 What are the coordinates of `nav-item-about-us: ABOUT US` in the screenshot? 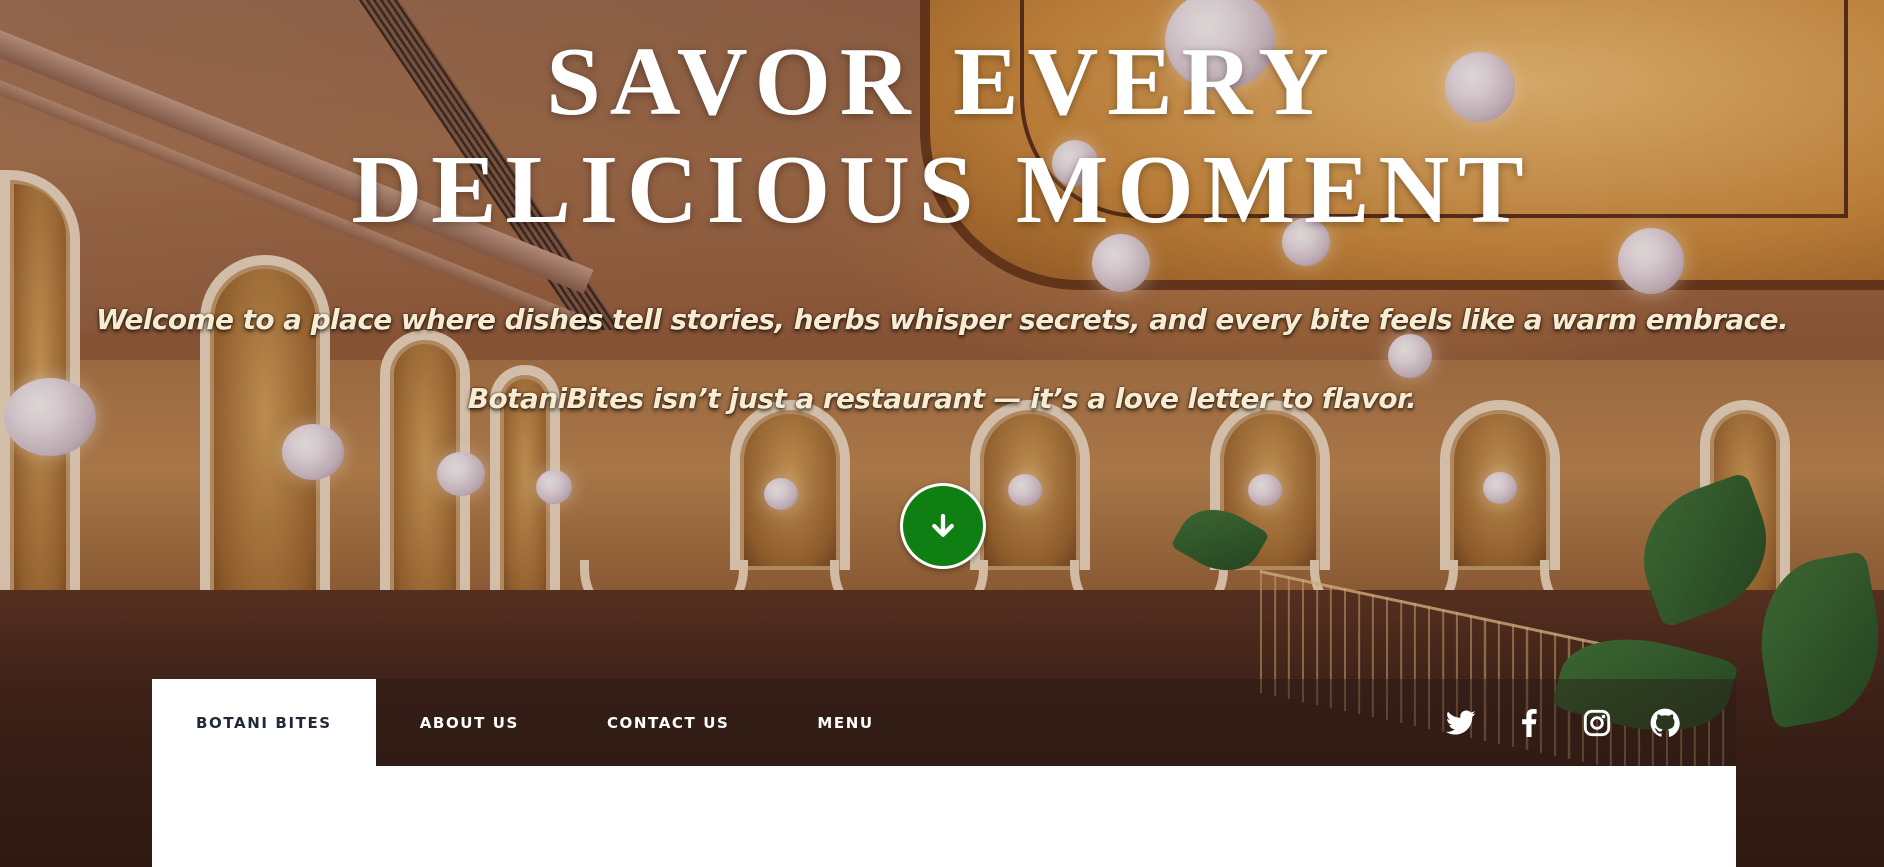 It's located at (469, 722).